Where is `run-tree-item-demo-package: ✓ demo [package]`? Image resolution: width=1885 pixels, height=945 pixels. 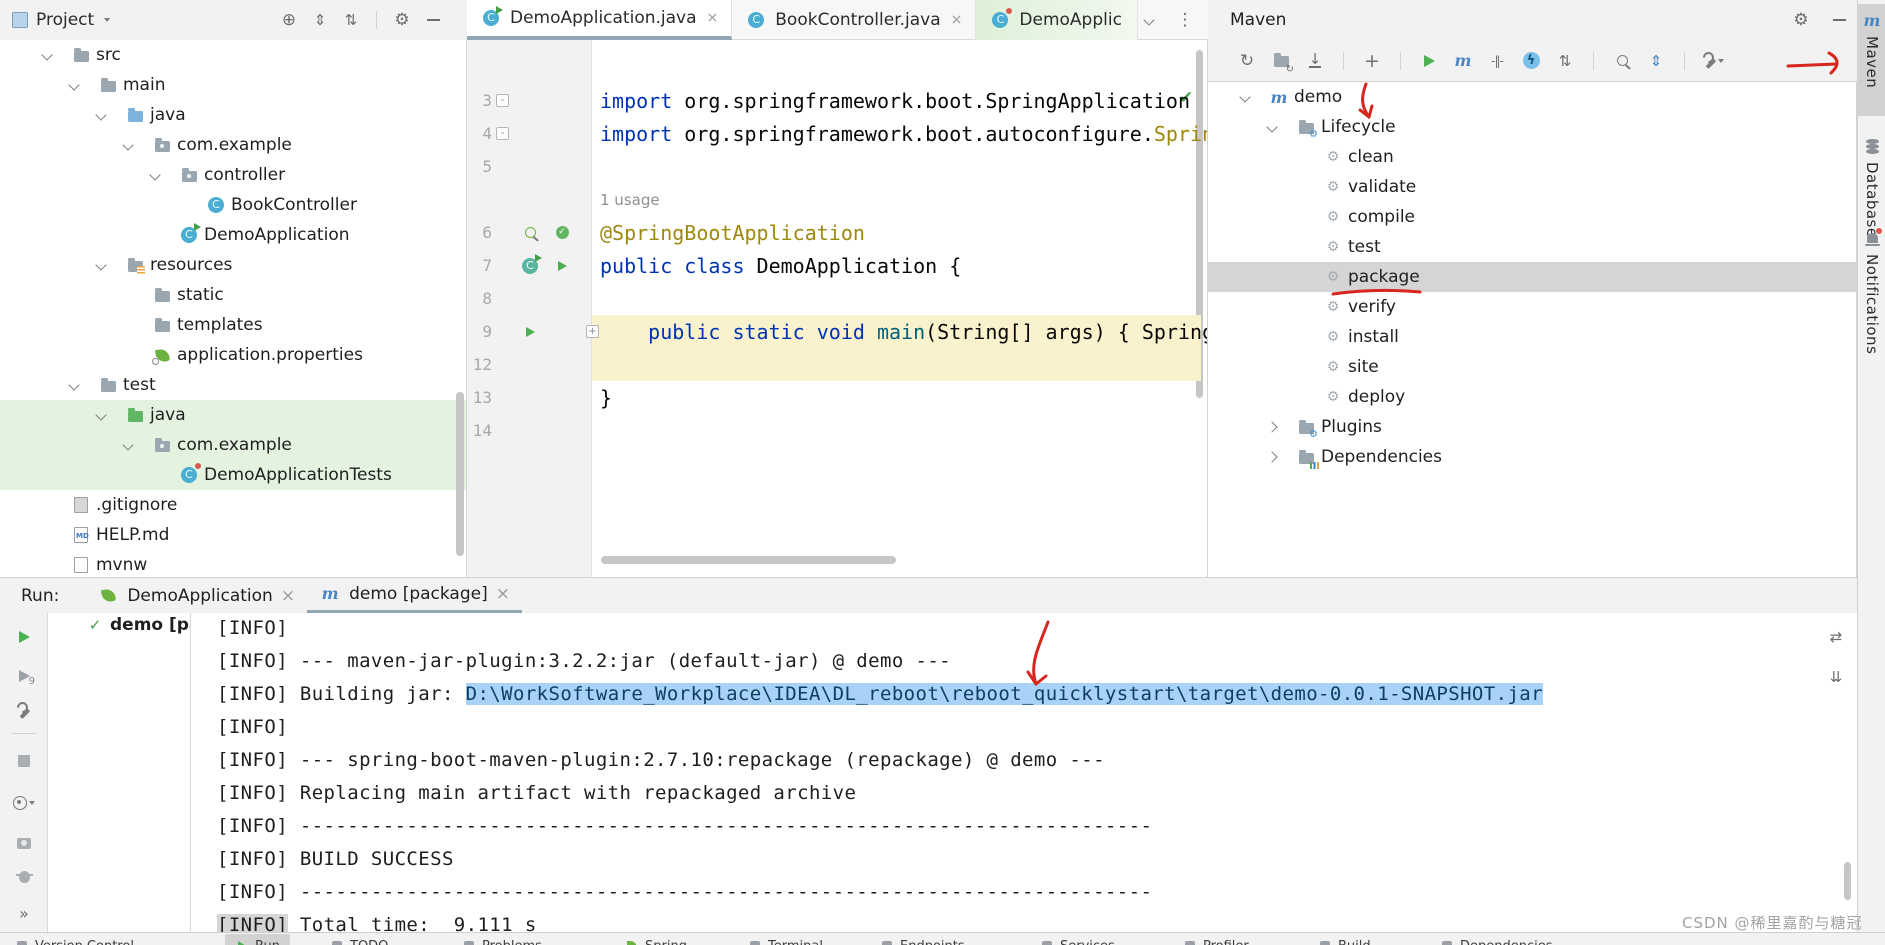 run-tree-item-demo-package: ✓ demo [package] is located at coordinates (137, 625).